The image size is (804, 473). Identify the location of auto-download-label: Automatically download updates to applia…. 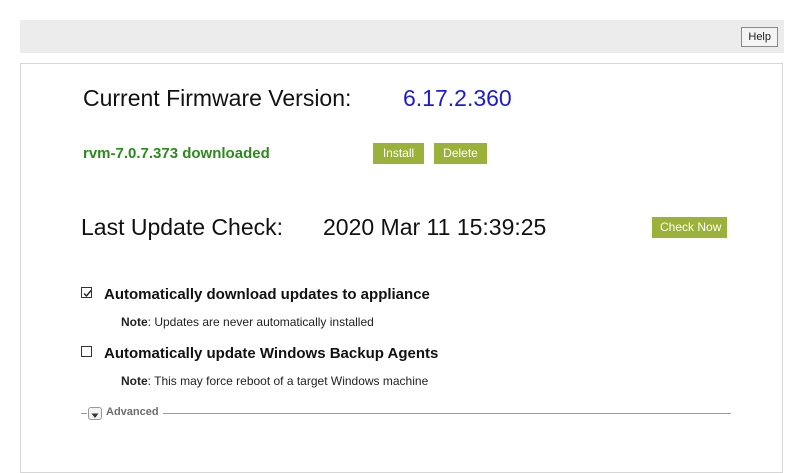
(267, 294).